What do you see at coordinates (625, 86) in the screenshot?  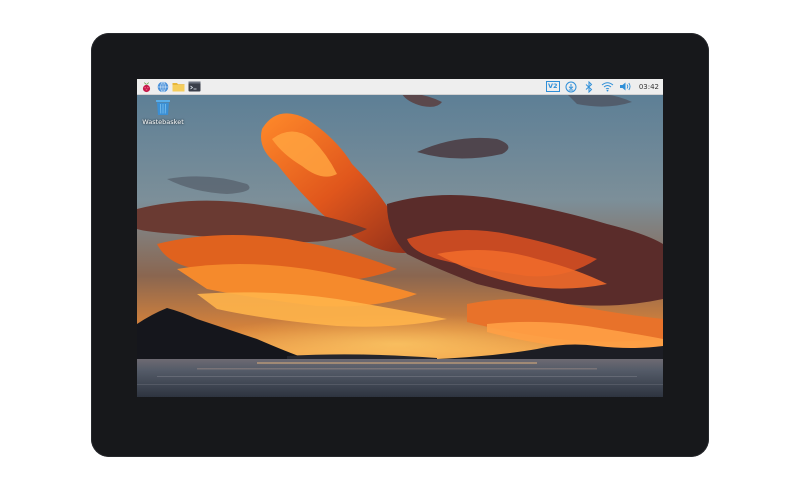 I see `volume-icon` at bounding box center [625, 86].